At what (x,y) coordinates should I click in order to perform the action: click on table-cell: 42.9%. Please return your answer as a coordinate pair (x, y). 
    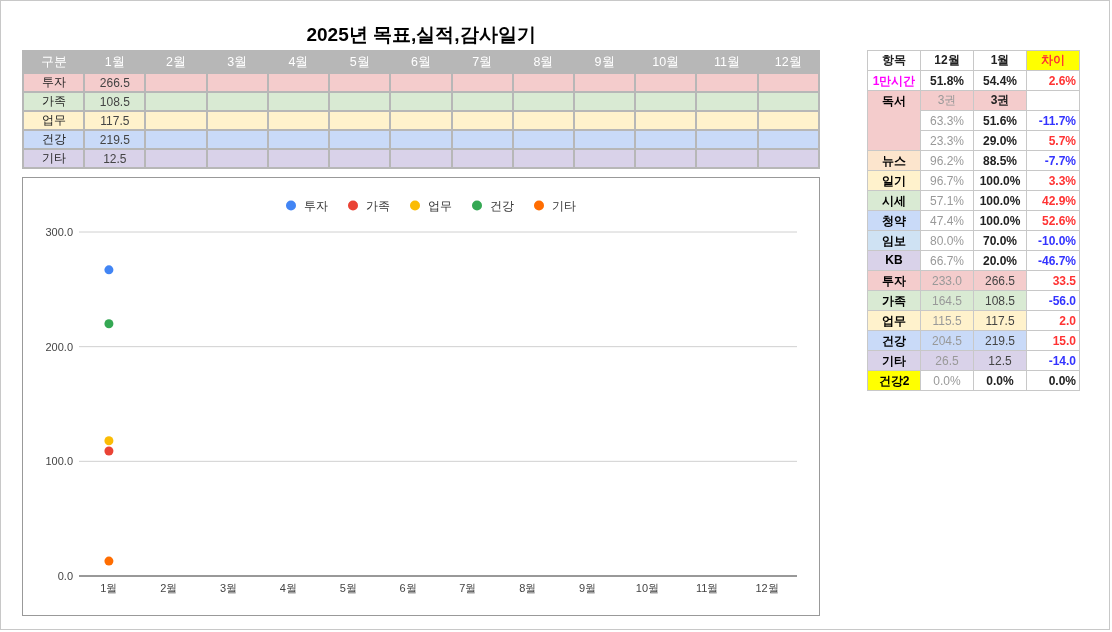
    Looking at the image, I should click on (1053, 200).